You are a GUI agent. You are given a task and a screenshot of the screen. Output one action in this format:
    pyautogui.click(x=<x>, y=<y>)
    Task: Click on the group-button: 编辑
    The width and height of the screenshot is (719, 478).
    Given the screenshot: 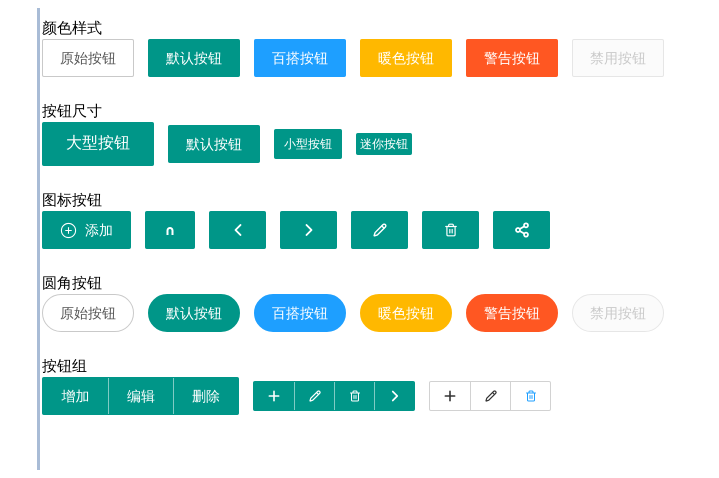 What is the action you would take?
    pyautogui.click(x=140, y=396)
    